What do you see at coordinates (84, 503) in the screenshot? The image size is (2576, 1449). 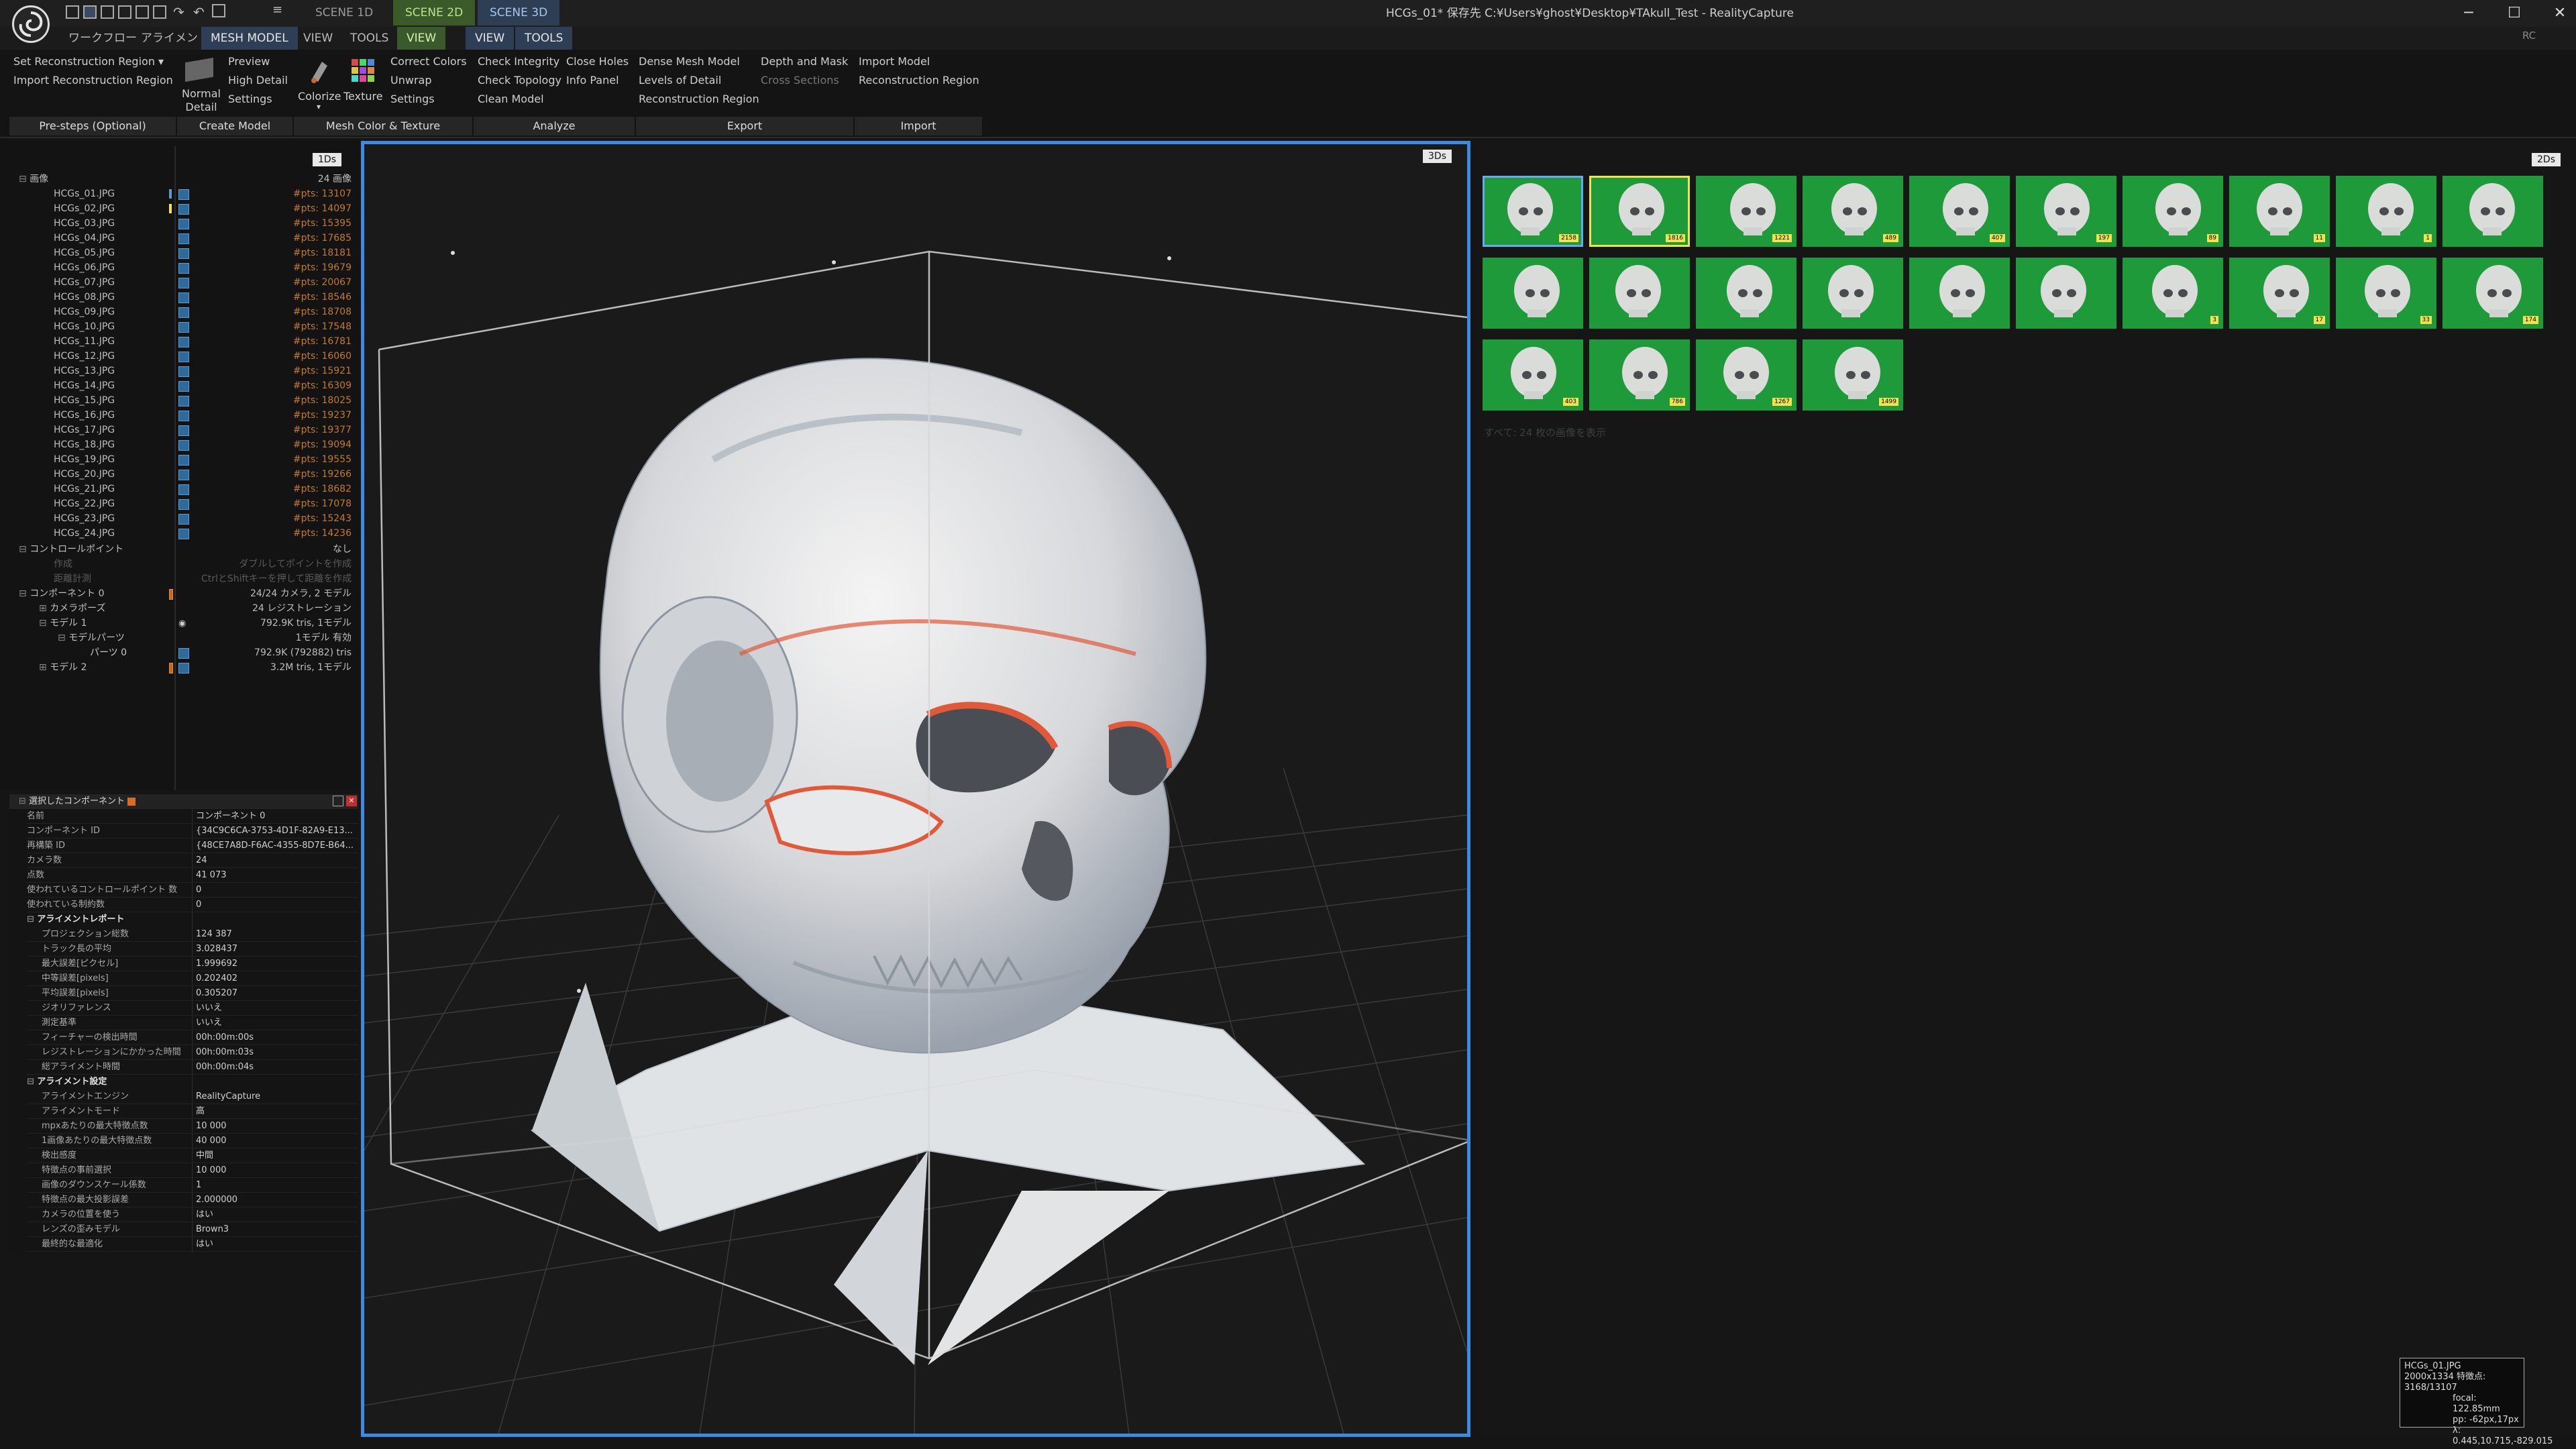 I see `tree-image-item: HCGs_22.JPG` at bounding box center [84, 503].